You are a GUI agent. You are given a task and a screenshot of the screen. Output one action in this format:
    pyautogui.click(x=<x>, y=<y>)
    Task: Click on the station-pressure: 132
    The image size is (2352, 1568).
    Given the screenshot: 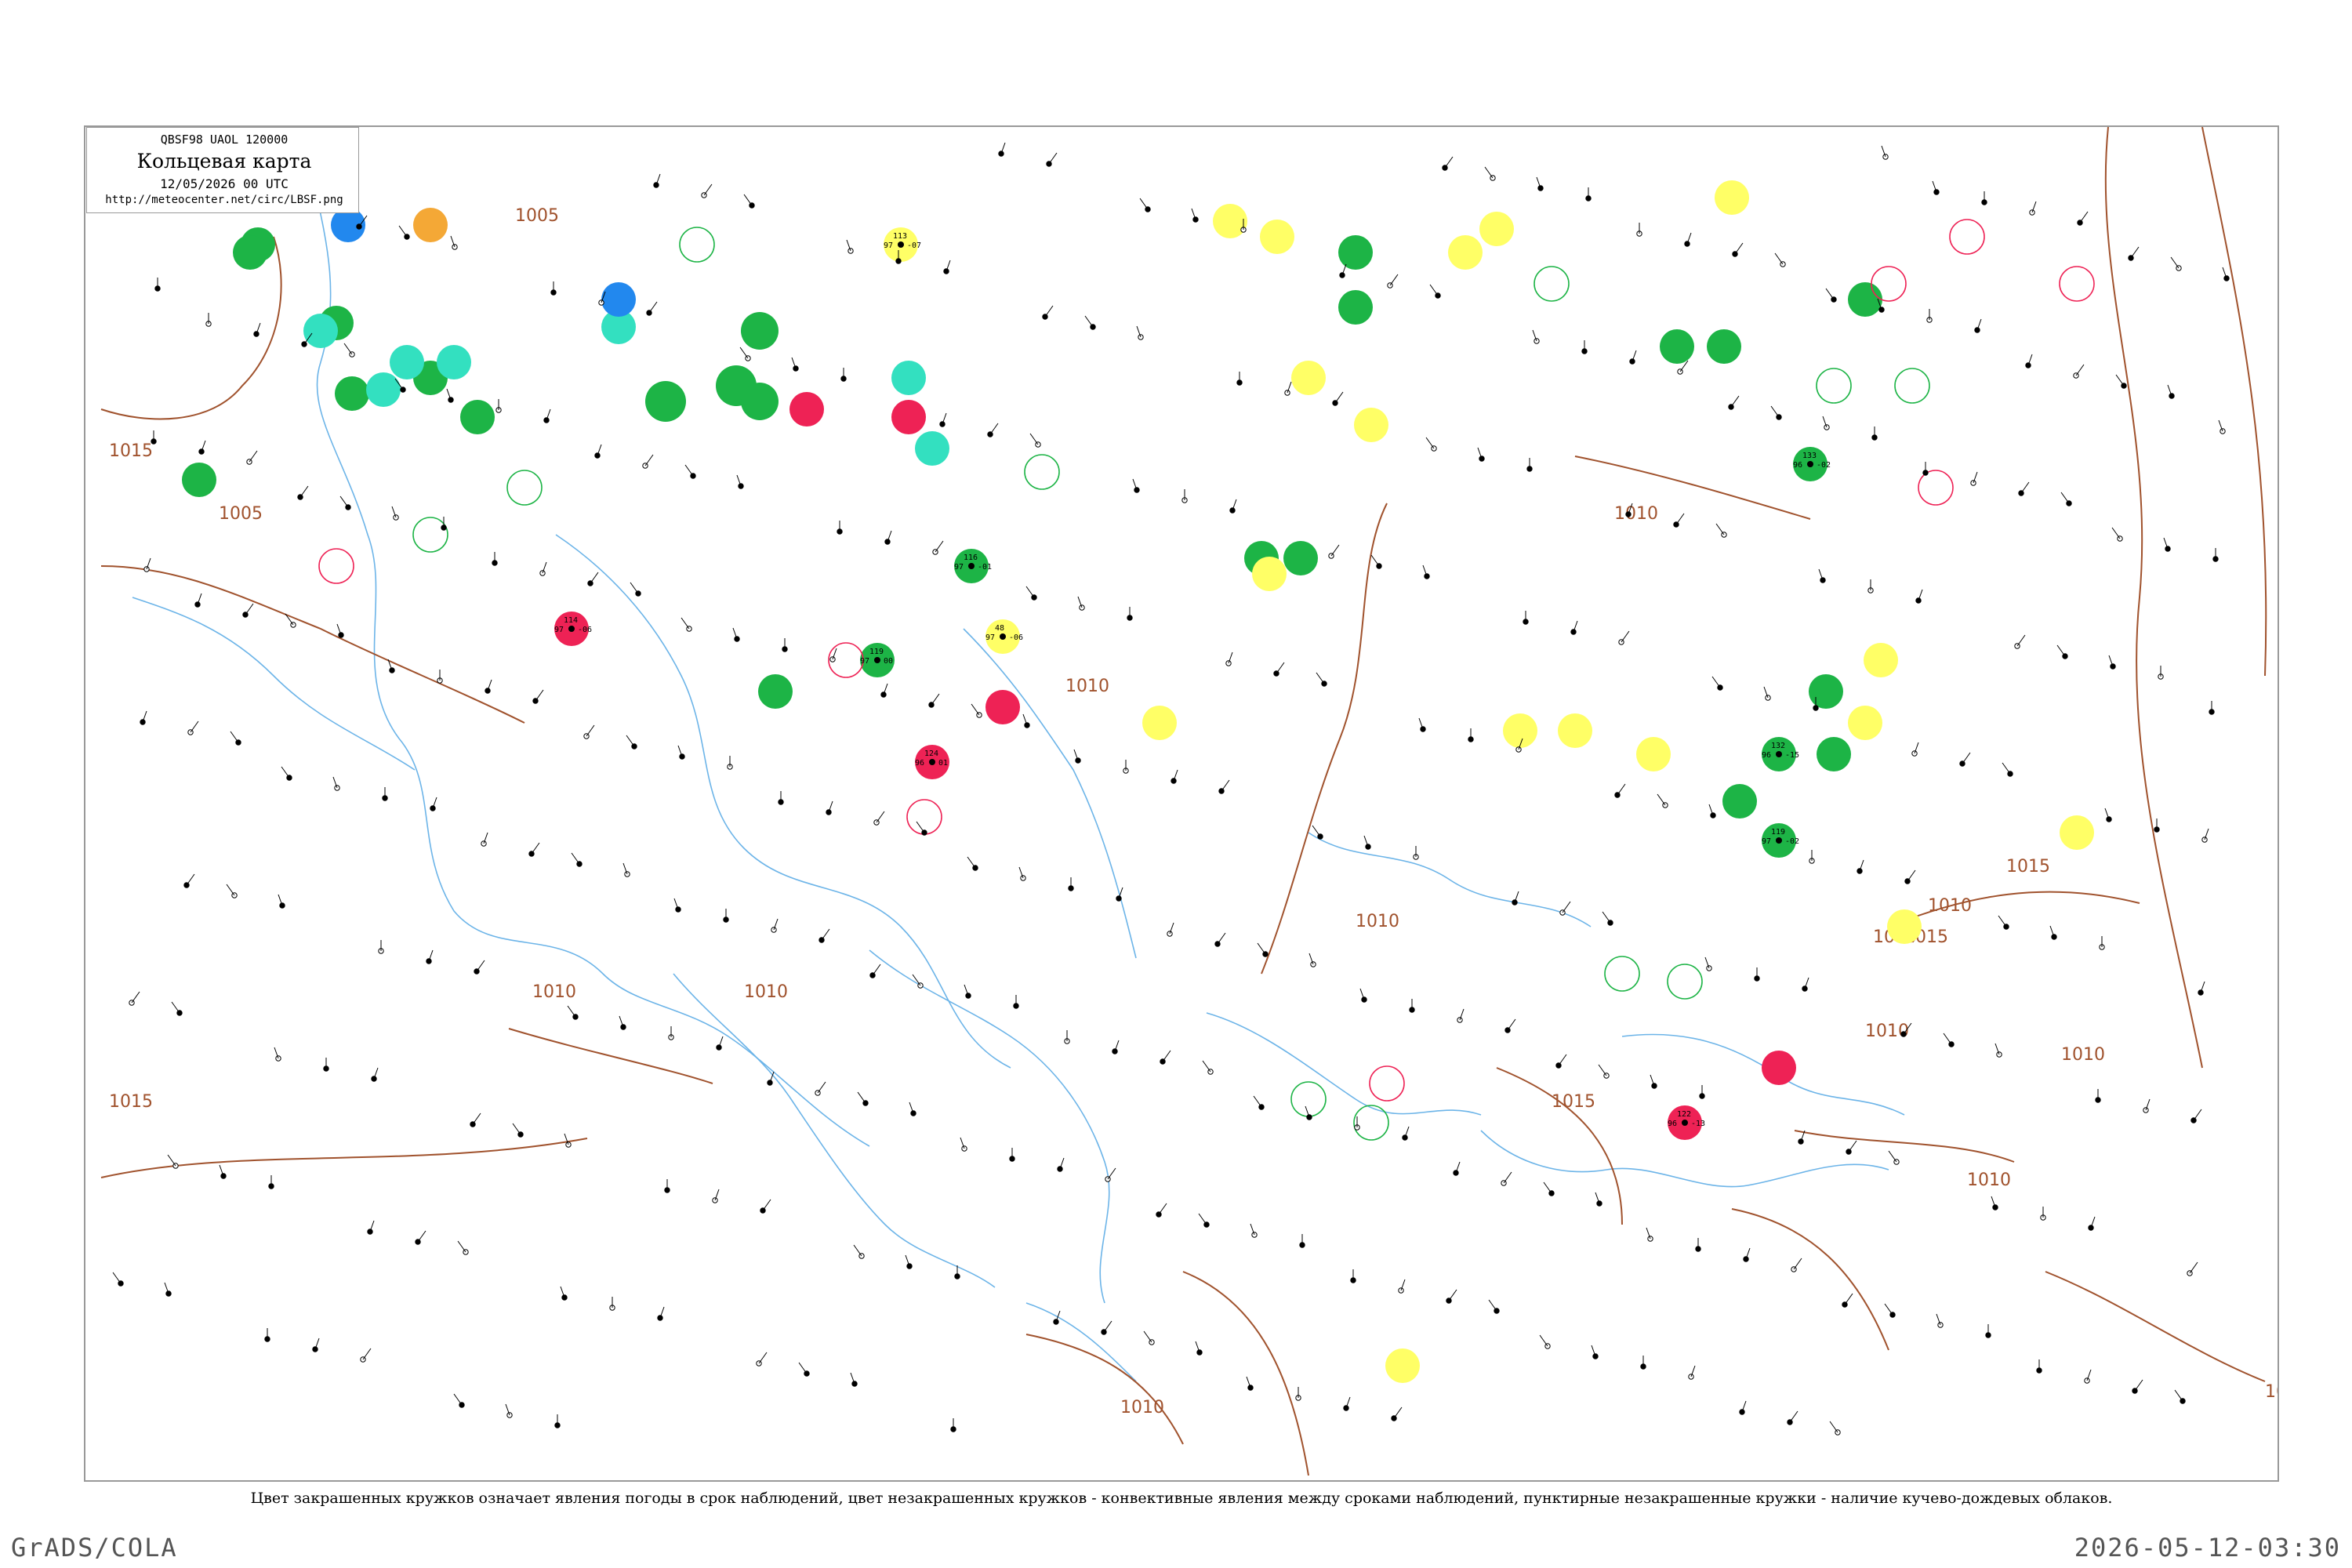 What is the action you would take?
    pyautogui.click(x=1778, y=746)
    